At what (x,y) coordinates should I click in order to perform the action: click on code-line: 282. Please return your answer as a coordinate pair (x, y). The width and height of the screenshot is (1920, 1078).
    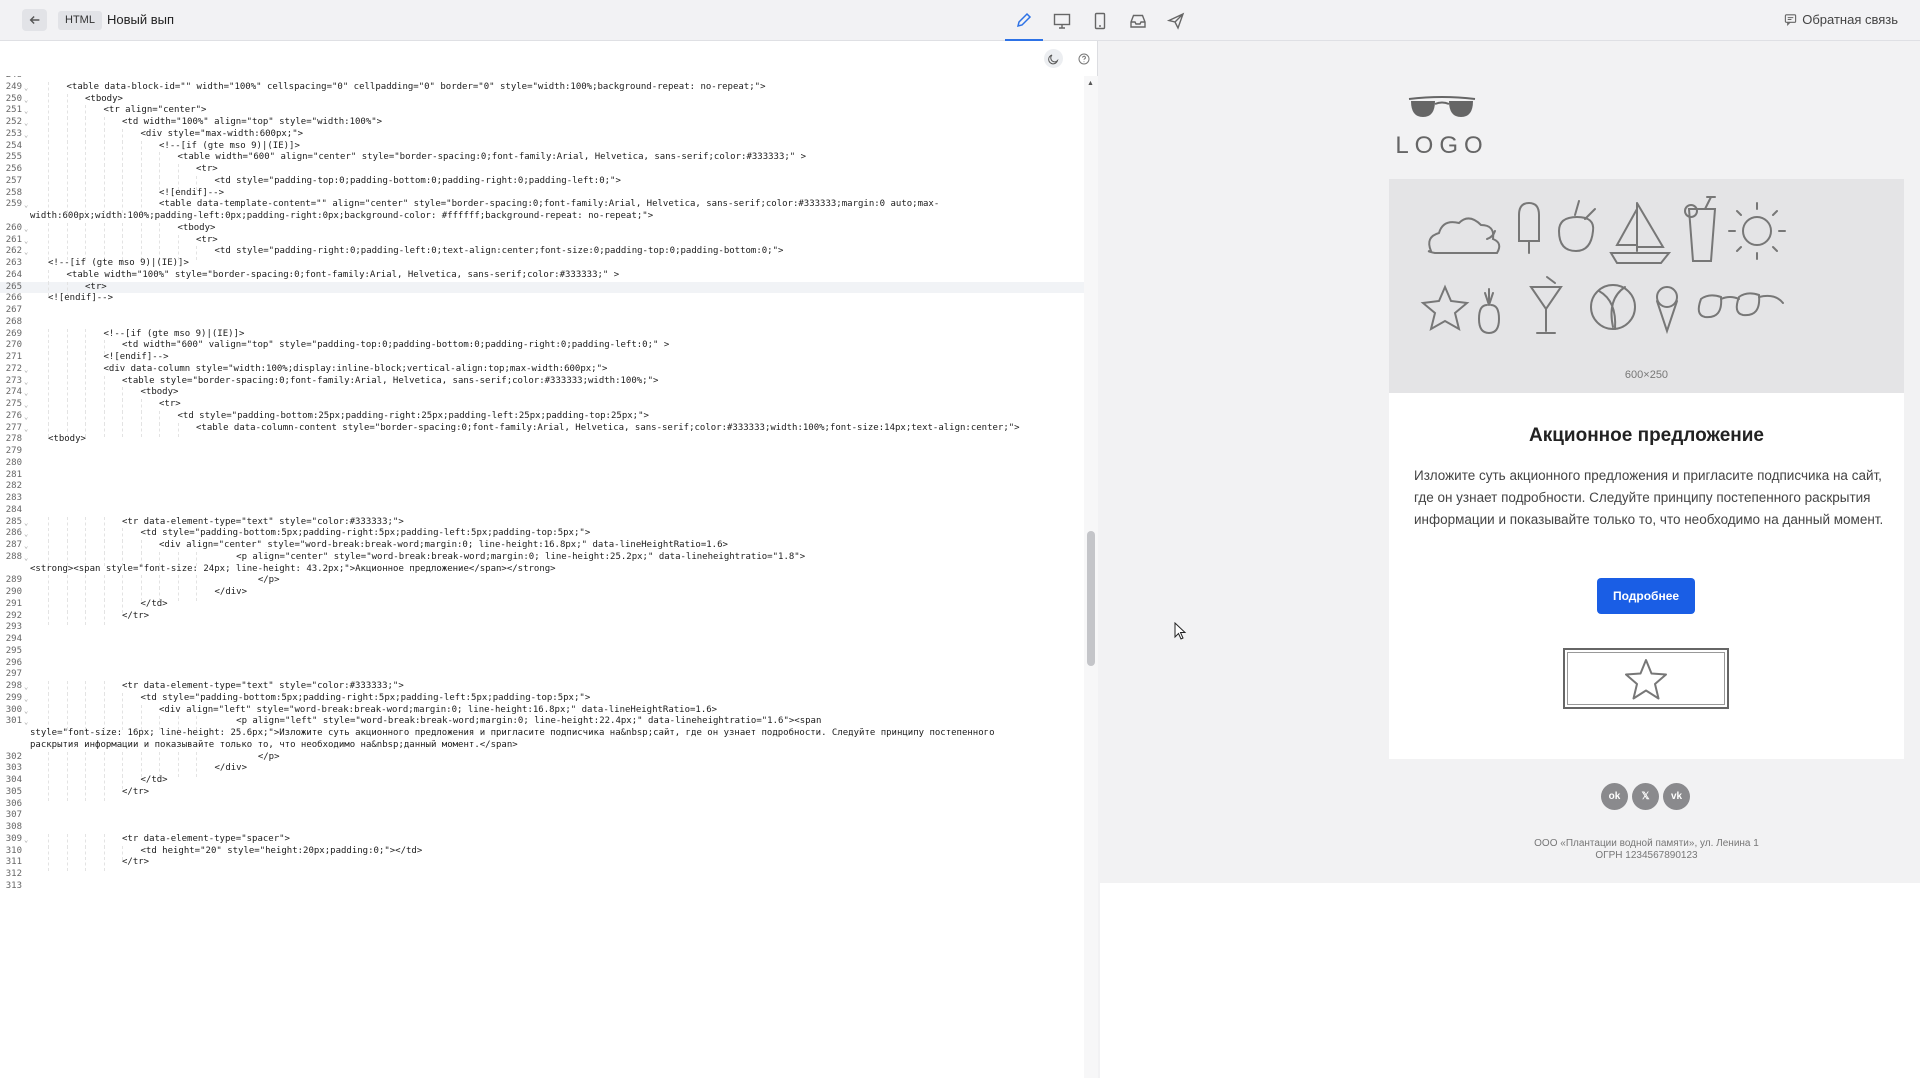
    Looking at the image, I should click on (542, 487).